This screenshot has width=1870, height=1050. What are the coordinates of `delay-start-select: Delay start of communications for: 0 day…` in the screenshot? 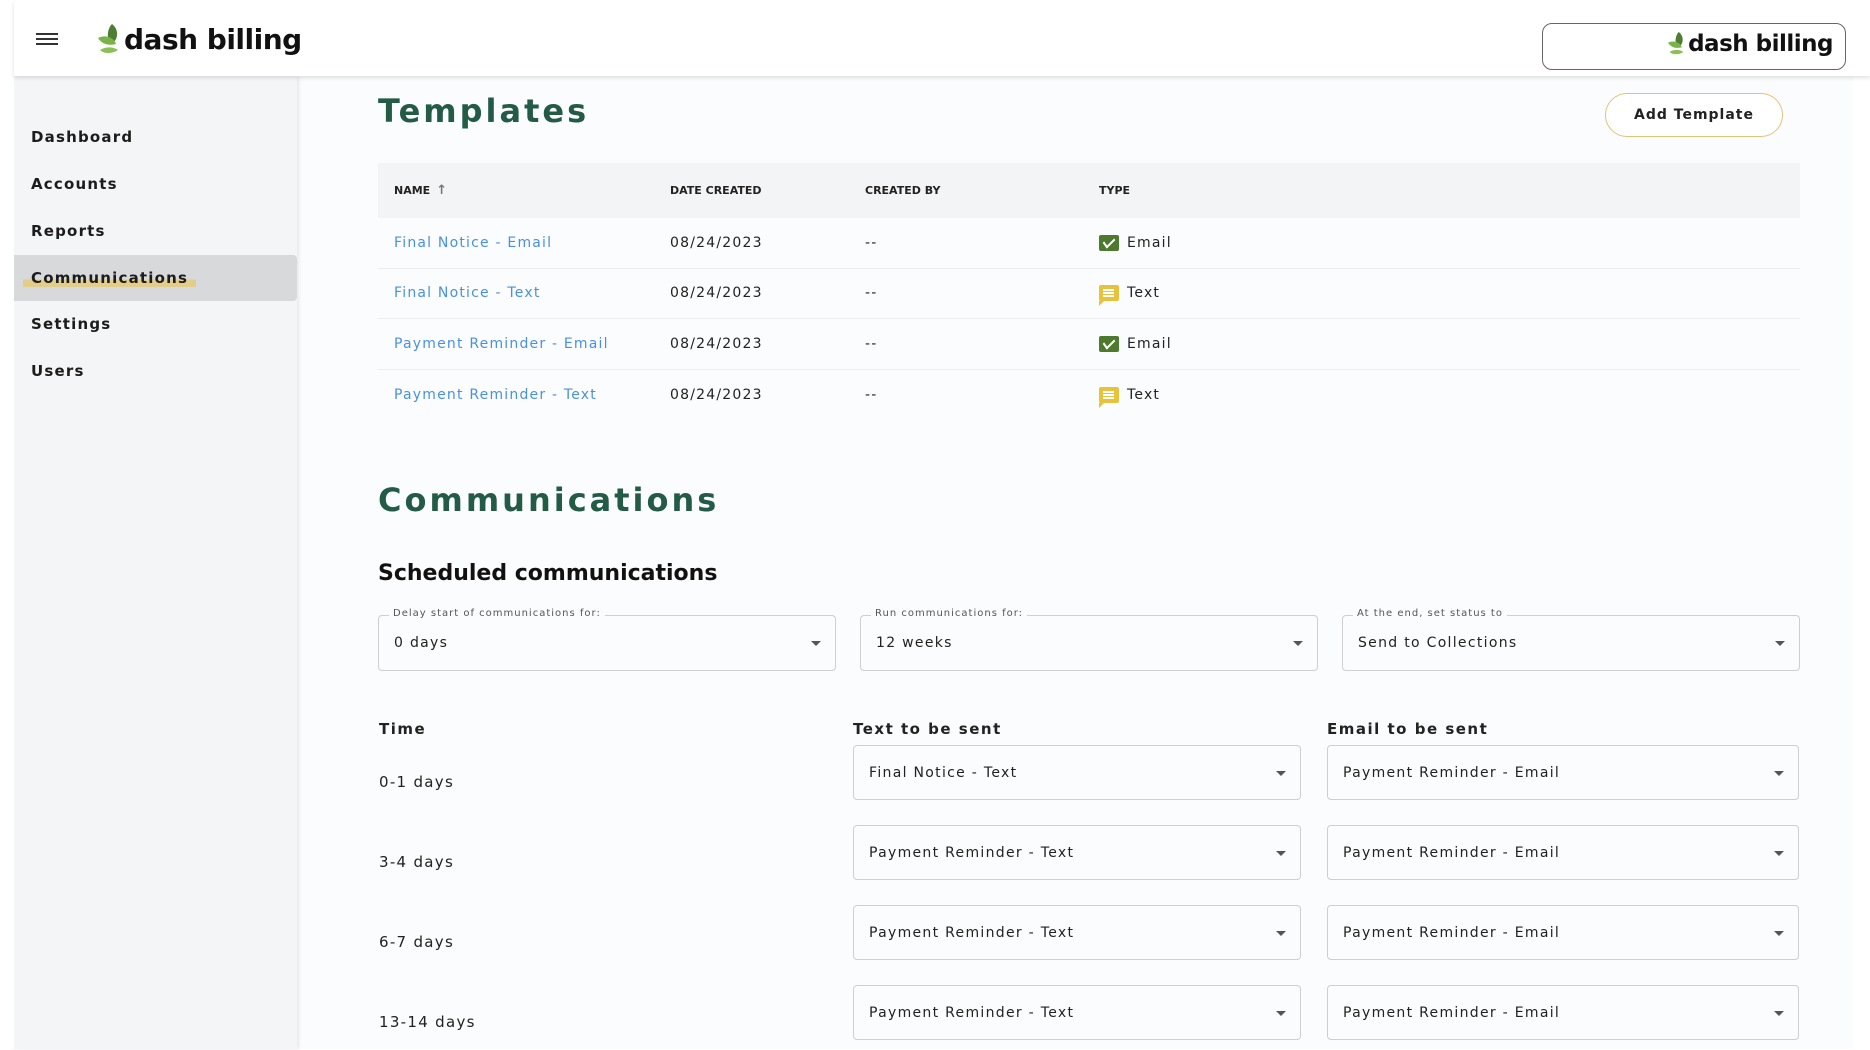 It's located at (607, 639).